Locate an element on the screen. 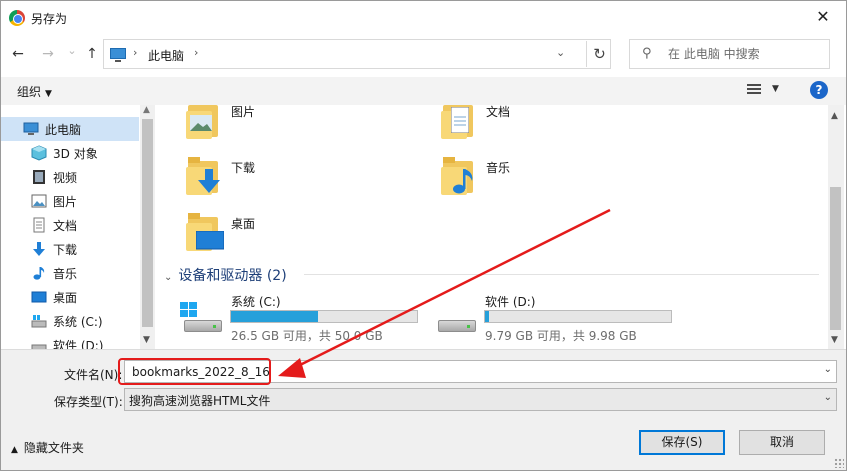  sidebar-item-downloads: 下载 is located at coordinates (70, 249).